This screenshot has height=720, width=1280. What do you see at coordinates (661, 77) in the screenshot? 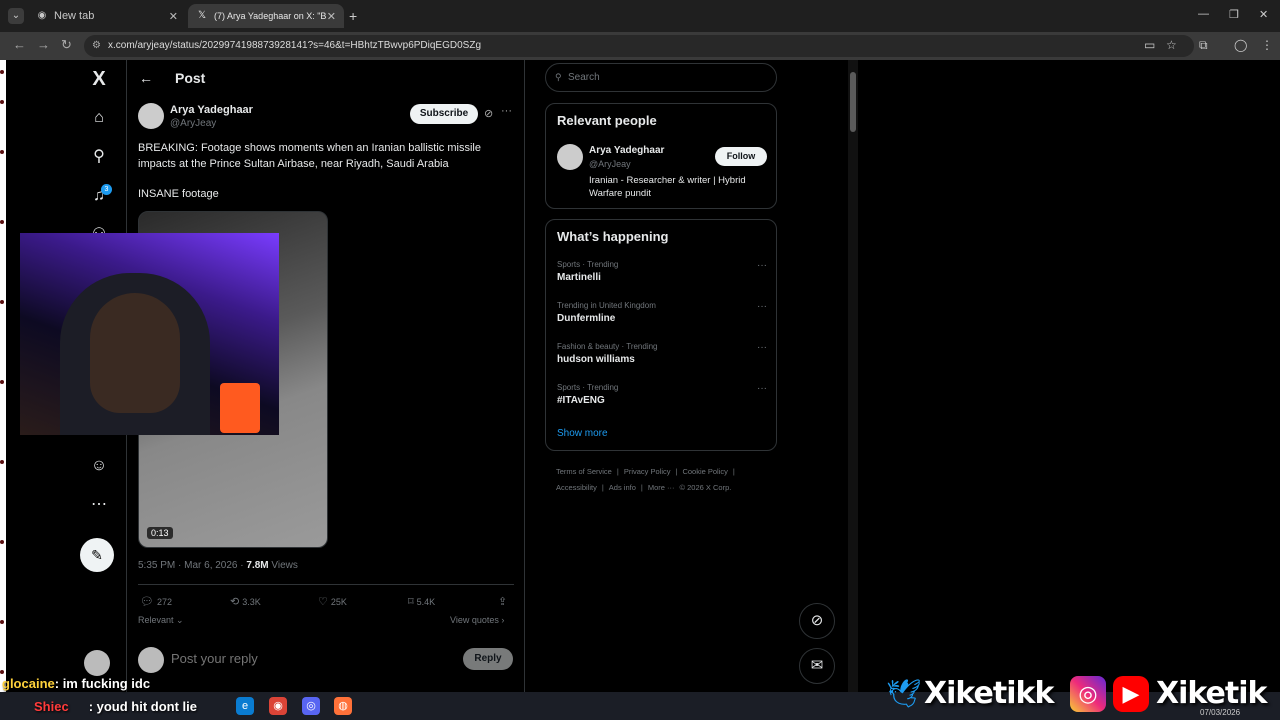
I see `search-input: ⚲ Search` at bounding box center [661, 77].